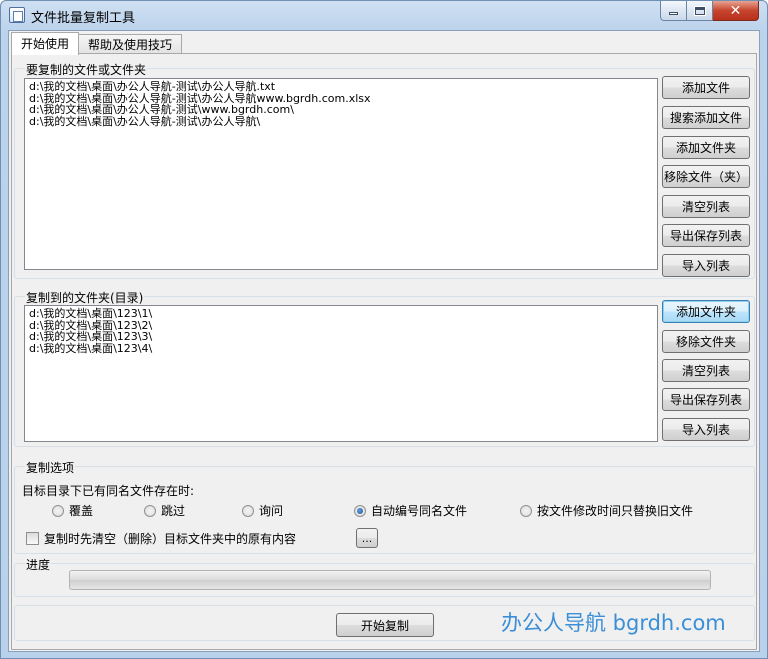  What do you see at coordinates (384, 15) in the screenshot?
I see `title-bar: 文件批量复制工具 ✕` at bounding box center [384, 15].